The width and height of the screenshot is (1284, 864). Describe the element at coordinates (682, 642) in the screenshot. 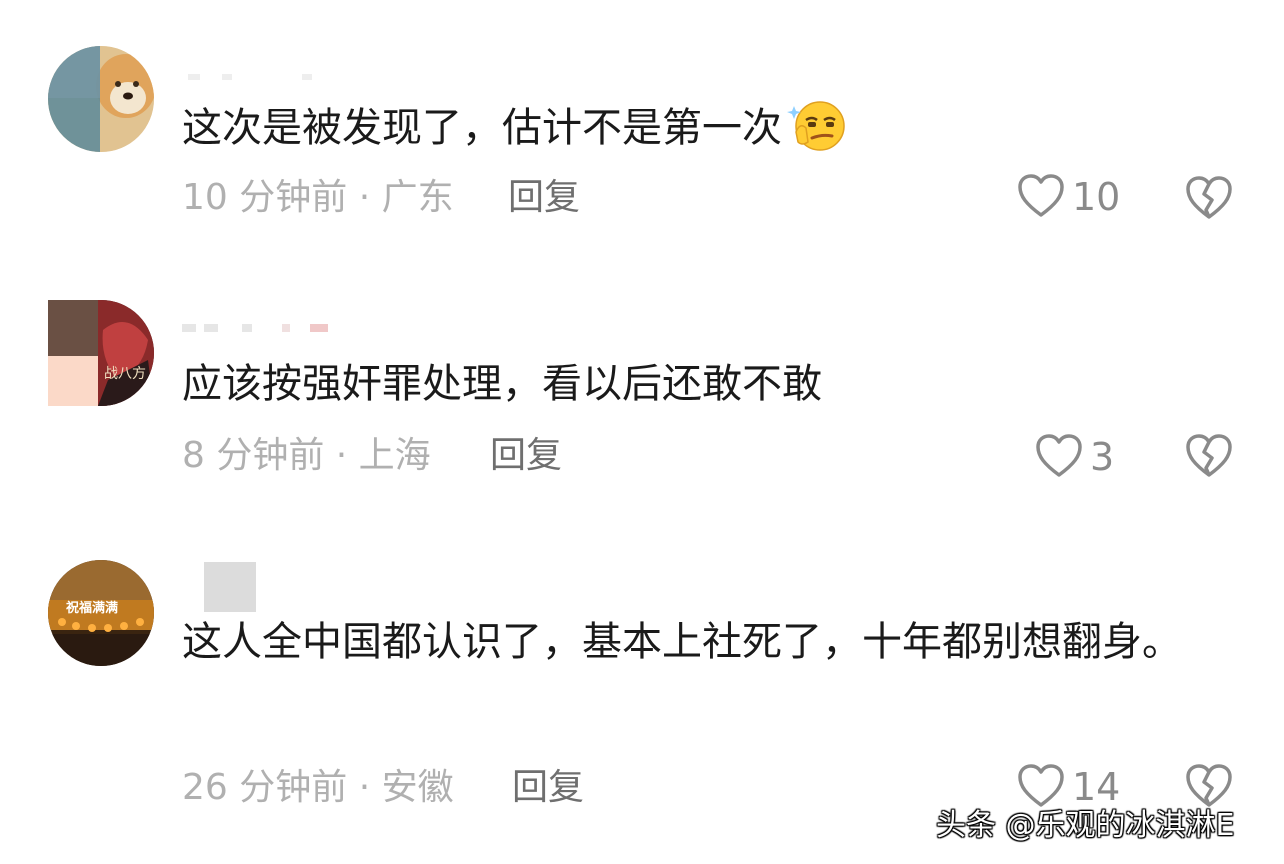

I see `comment-text: 这人全中国都认识了，基本上社死了，十年都别想翻身。` at that location.